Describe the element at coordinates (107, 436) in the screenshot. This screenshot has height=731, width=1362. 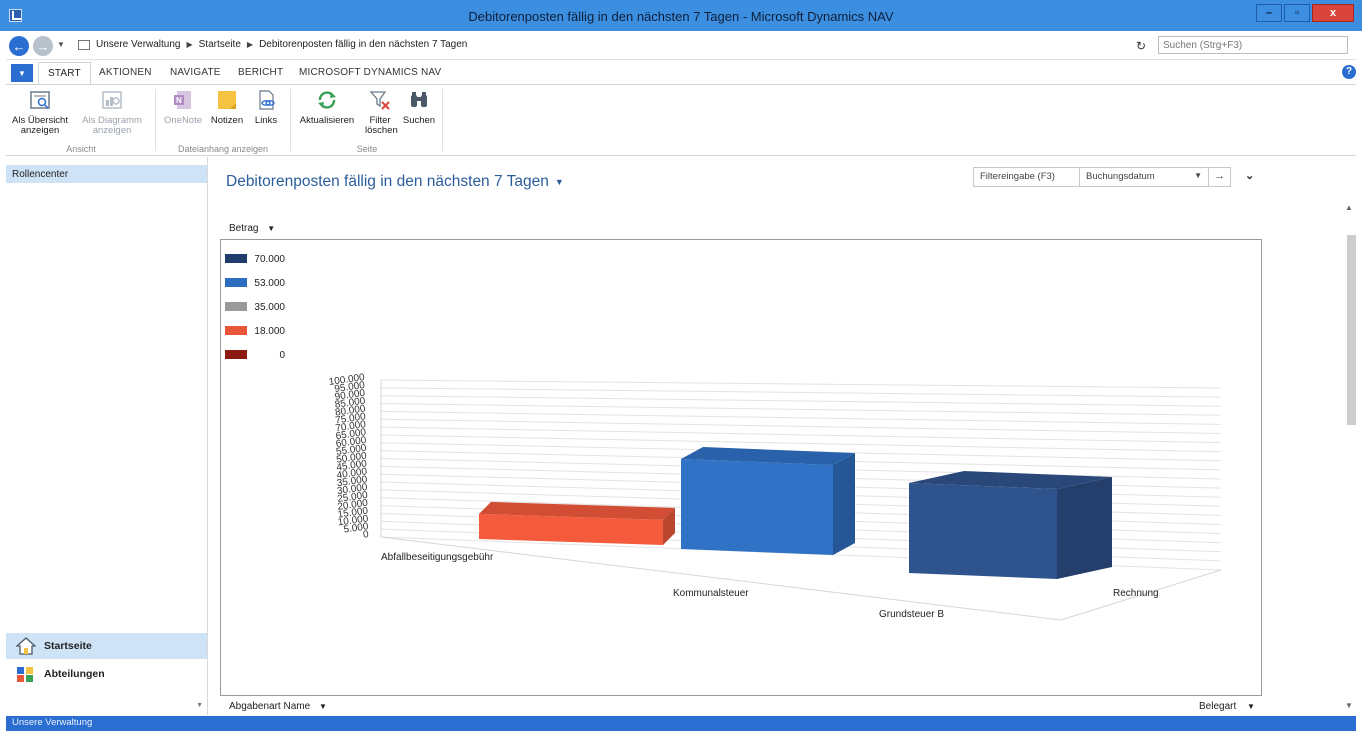
I see `navigation-pane: Rollencenter Startseite Abteilungen ▼` at that location.